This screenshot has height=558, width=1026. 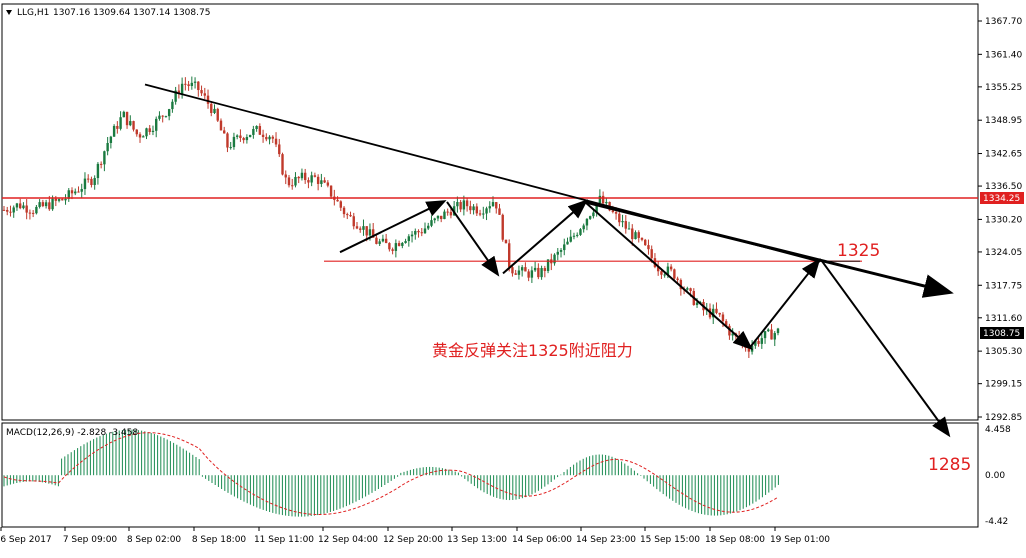 I want to click on time-tick-label: 7 Sep 09:00, so click(x=90, y=540).